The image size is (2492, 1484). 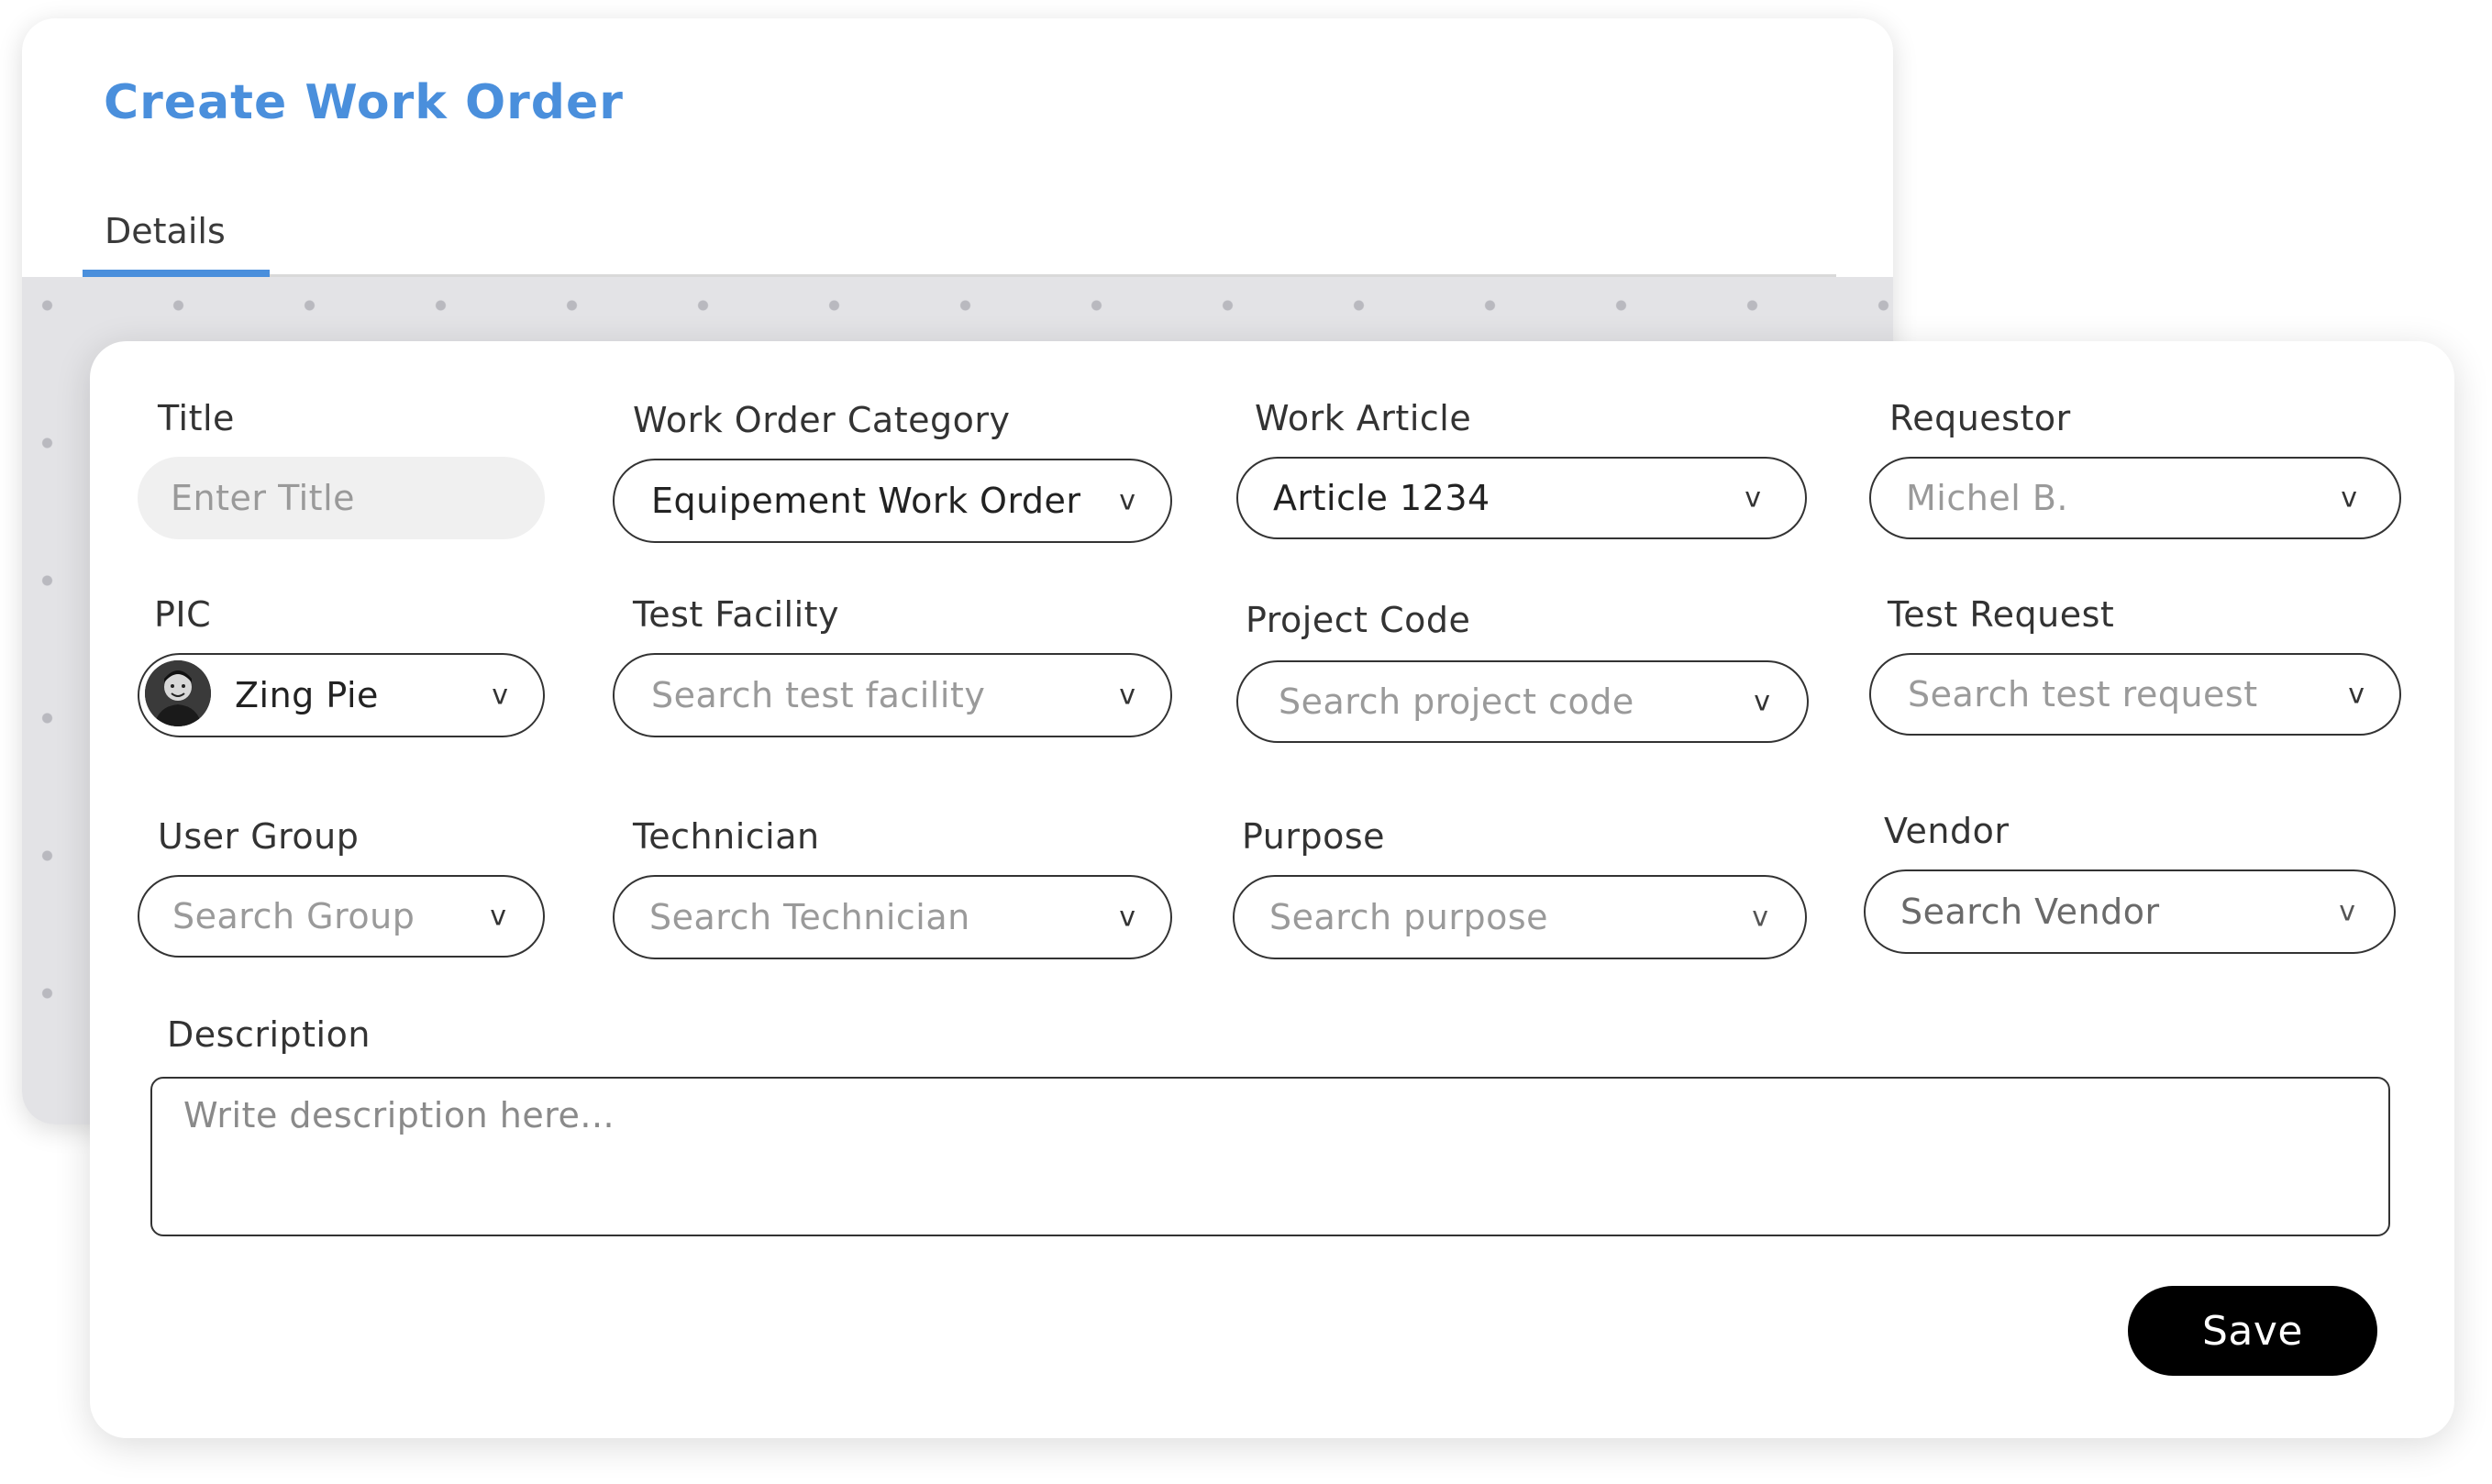 What do you see at coordinates (1363, 418) in the screenshot?
I see `work-article-label: Work Article` at bounding box center [1363, 418].